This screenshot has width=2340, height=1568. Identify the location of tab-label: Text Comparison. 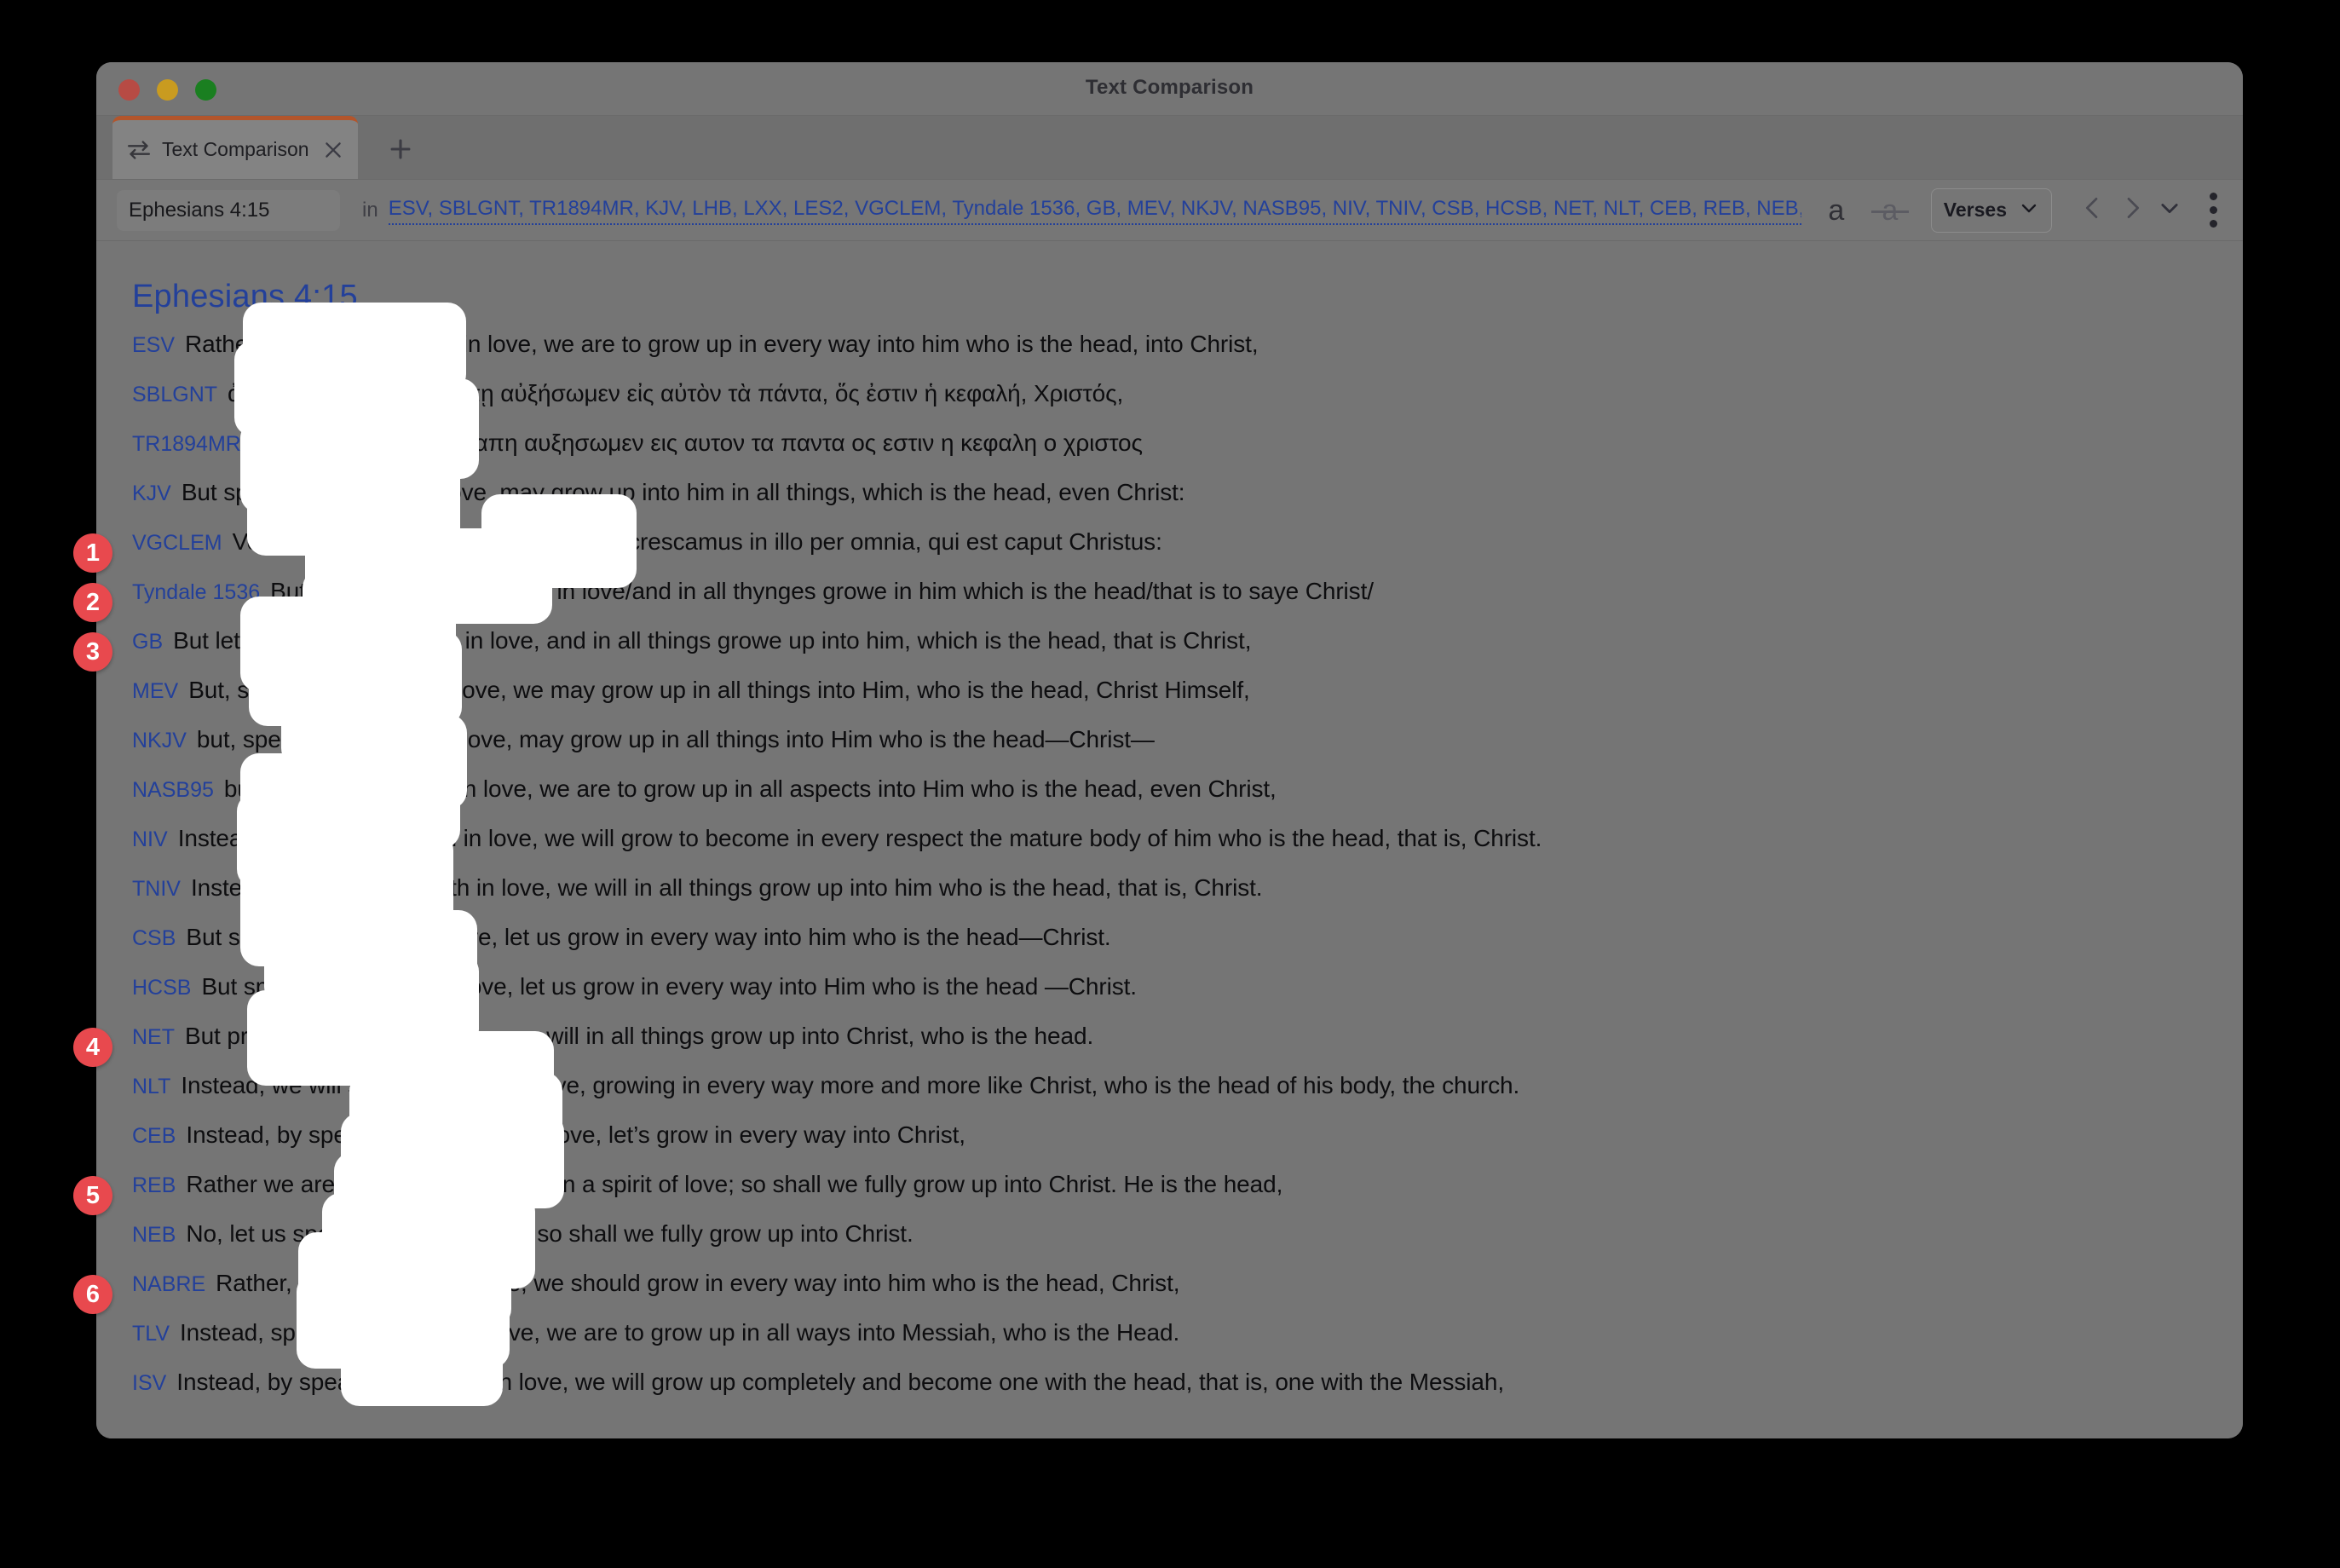
(235, 149).